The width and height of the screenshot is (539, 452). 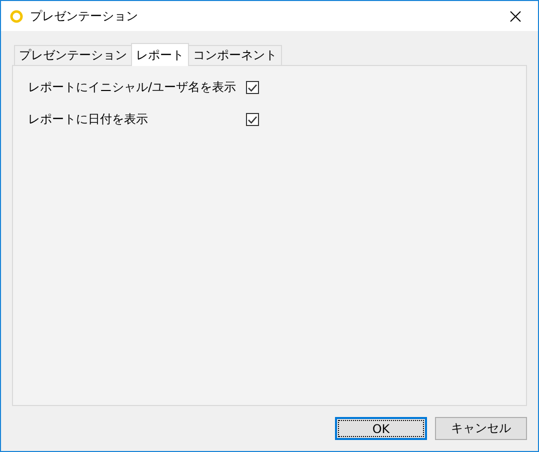 I want to click on close-icon, so click(x=515, y=16).